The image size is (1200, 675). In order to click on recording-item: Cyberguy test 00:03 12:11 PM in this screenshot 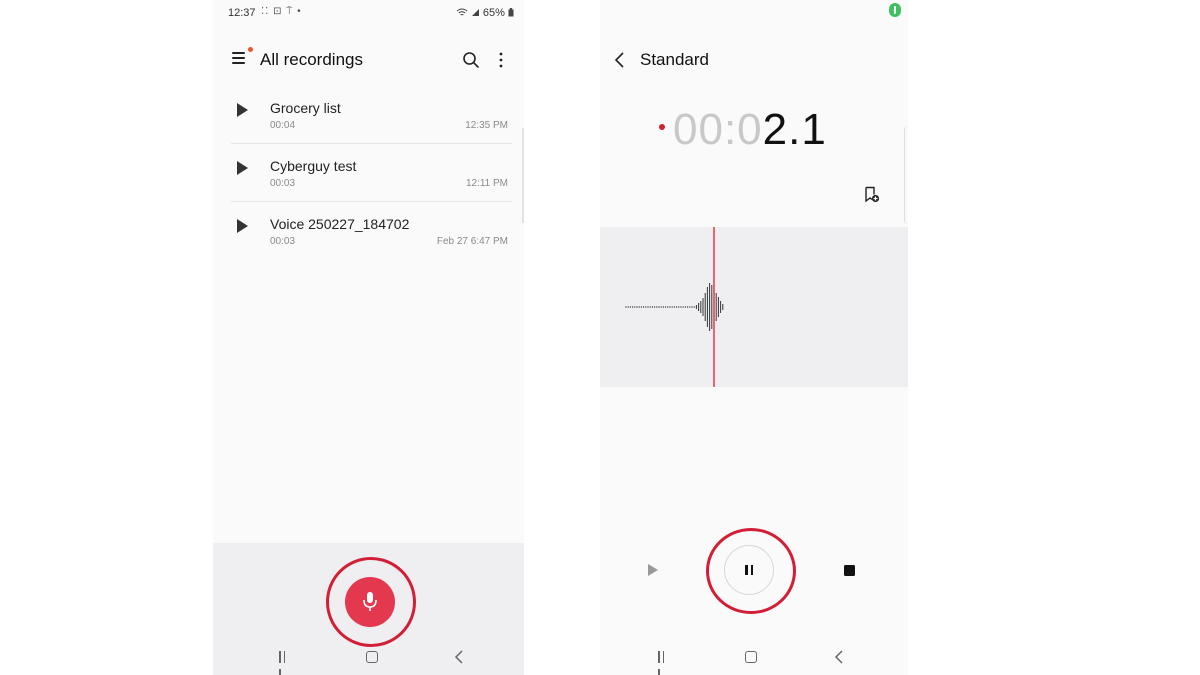, I will do `click(368, 173)`.